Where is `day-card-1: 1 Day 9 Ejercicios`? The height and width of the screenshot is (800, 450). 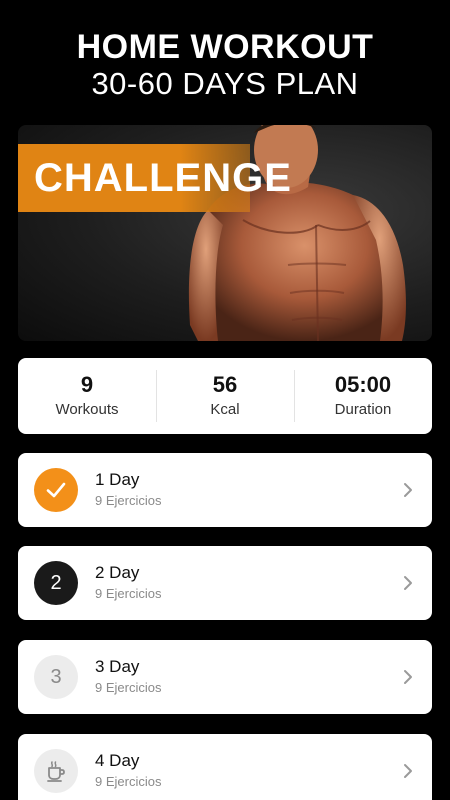 day-card-1: 1 Day 9 Ejercicios is located at coordinates (225, 490).